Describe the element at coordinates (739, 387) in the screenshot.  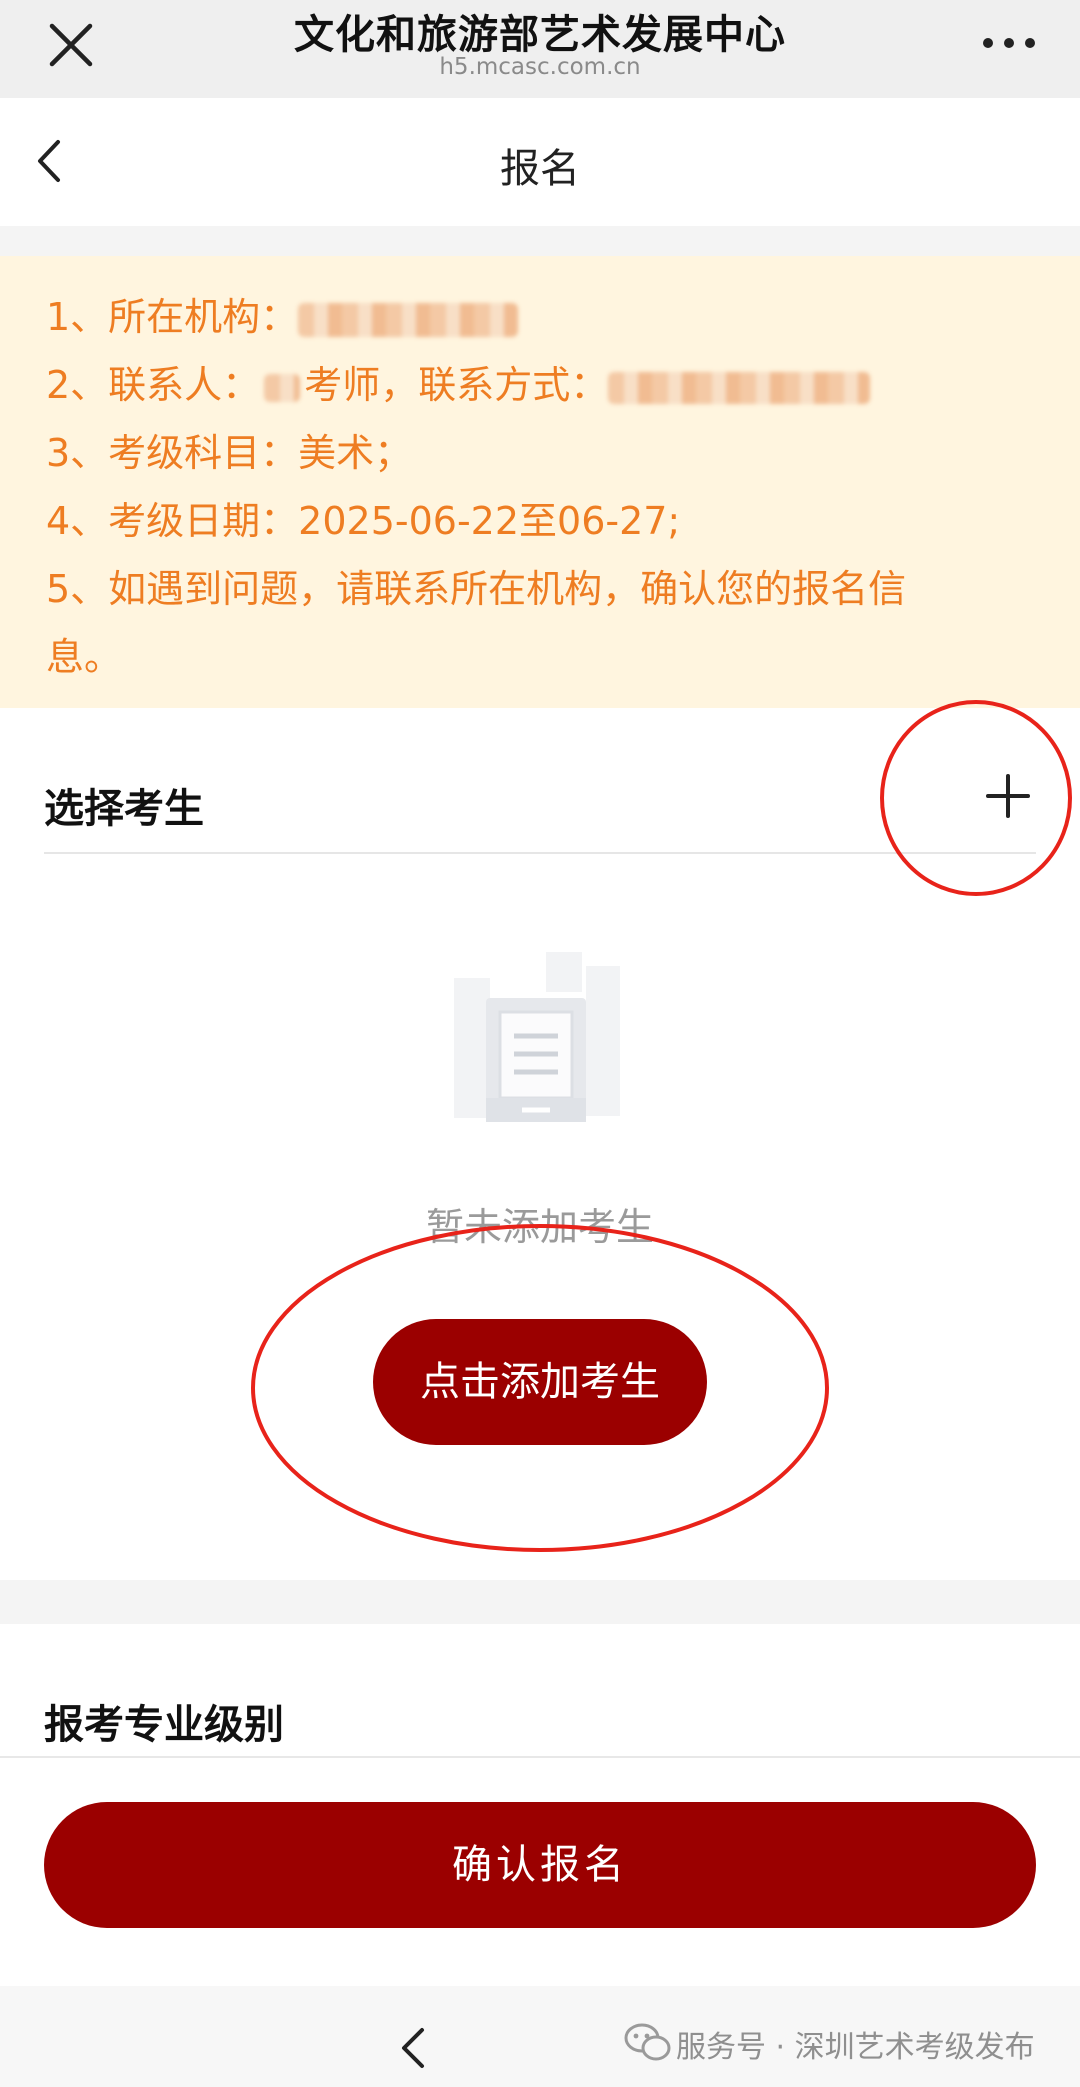
I see `redacted-phone` at that location.